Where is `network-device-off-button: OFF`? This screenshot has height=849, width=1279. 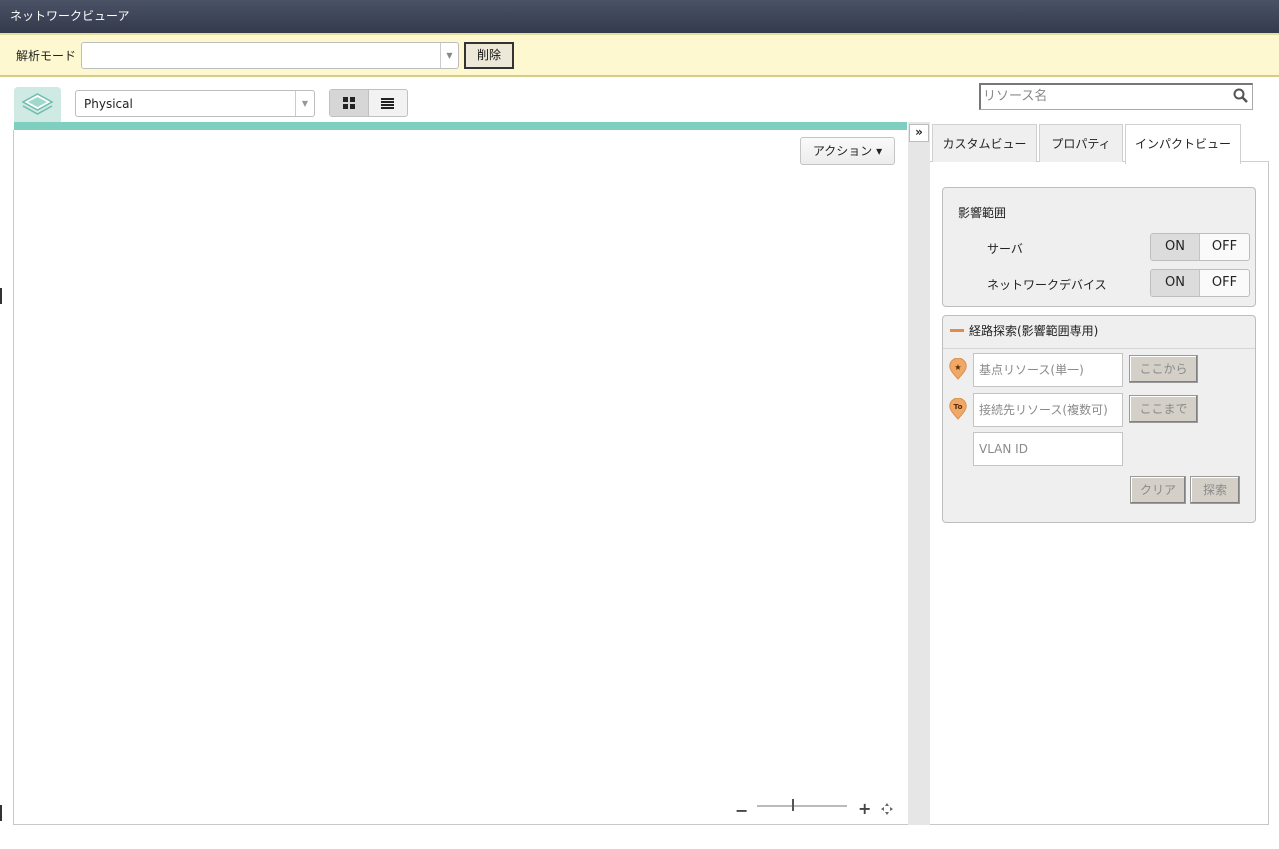
network-device-off-button: OFF is located at coordinates (1224, 283).